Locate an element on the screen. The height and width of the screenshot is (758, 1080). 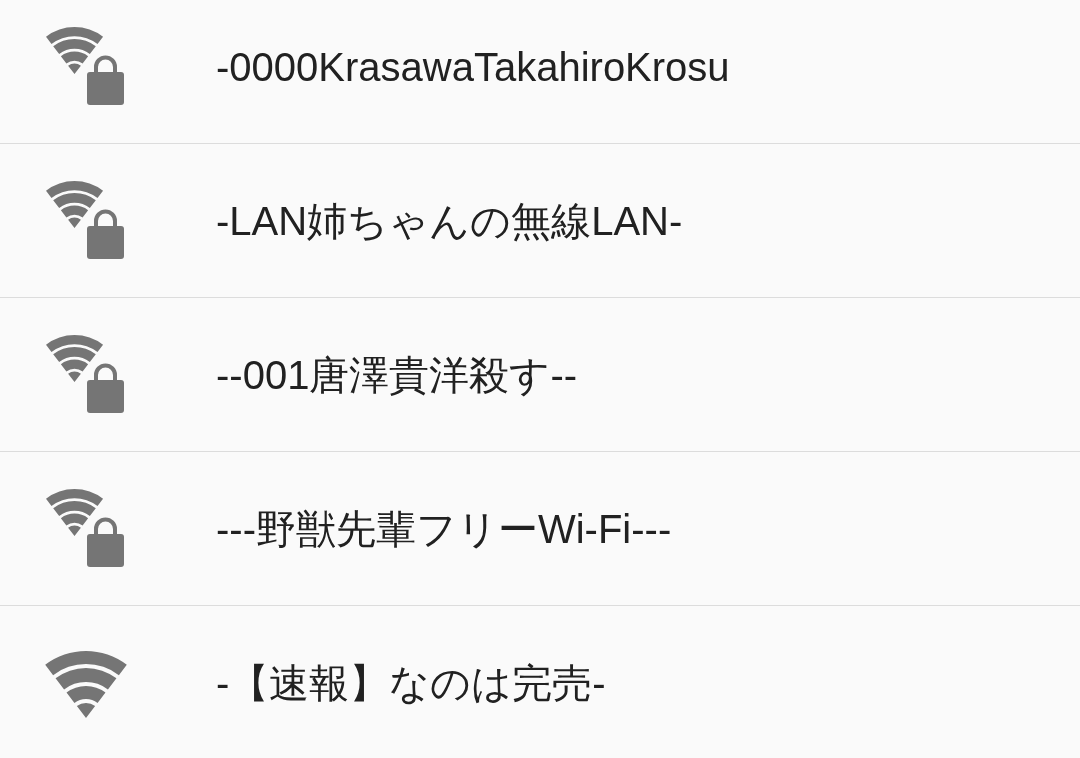
network-name: -0000KrasawaTakahiroKrosu is located at coordinates (473, 67).